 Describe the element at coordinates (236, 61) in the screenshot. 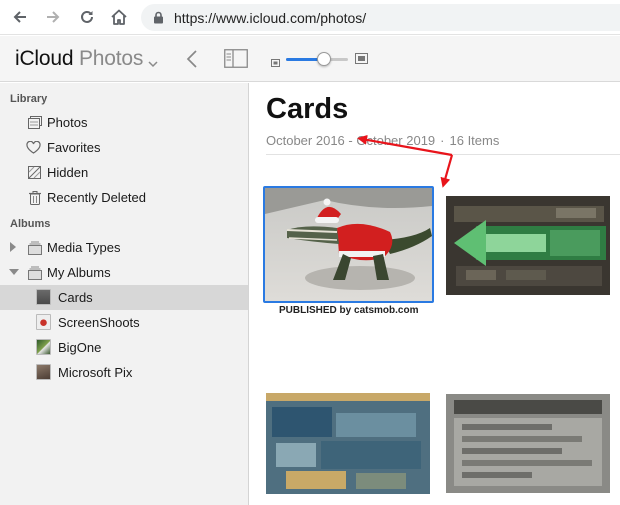

I see `sidebar-toggle-icon` at that location.